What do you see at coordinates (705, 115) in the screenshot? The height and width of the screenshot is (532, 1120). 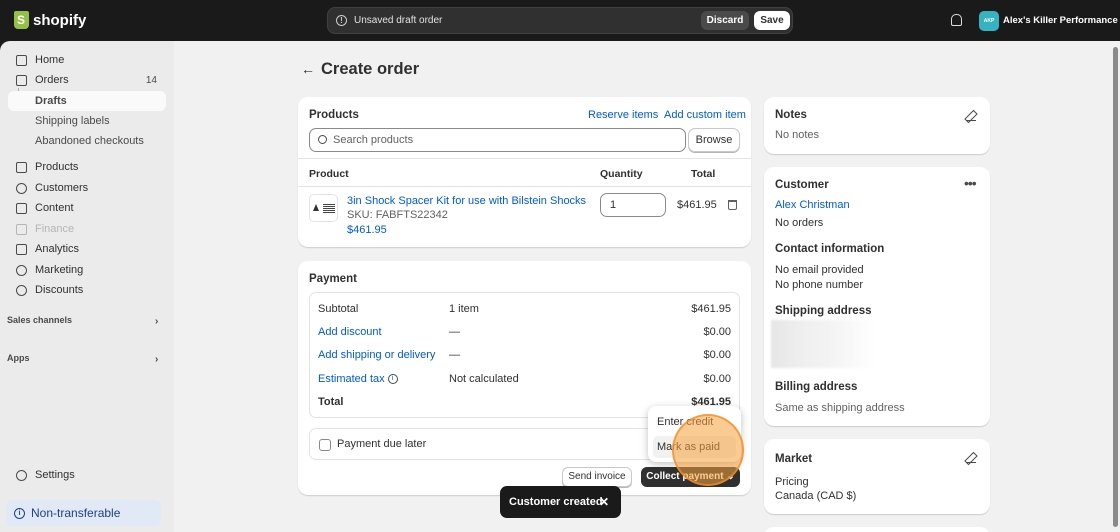 I see `add-custom-item-link: Add custom item` at bounding box center [705, 115].